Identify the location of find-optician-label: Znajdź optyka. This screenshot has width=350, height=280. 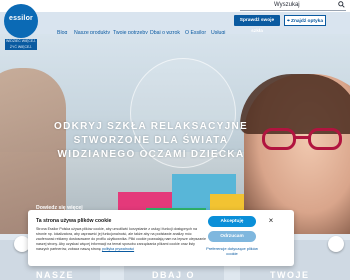
(307, 21).